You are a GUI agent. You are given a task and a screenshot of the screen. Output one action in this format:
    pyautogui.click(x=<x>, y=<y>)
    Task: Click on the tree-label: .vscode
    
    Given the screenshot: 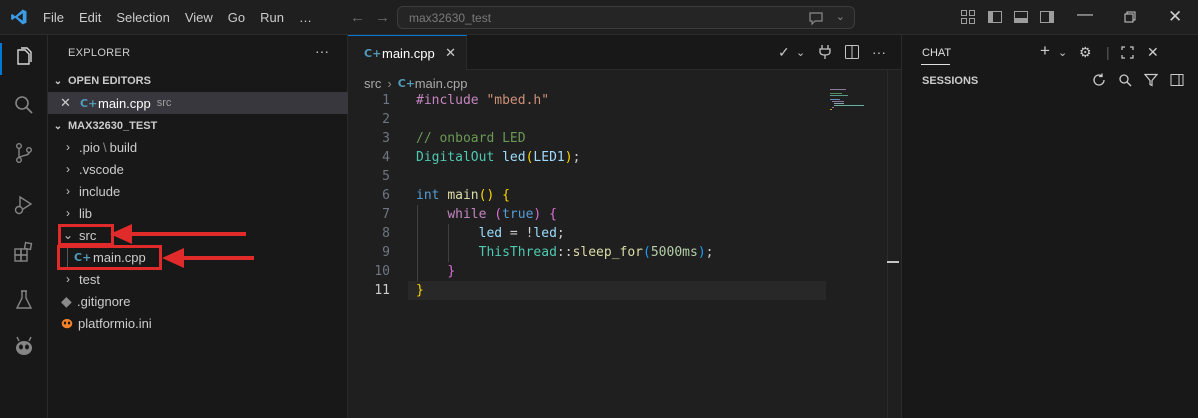 What is the action you would take?
    pyautogui.click(x=101, y=169)
    